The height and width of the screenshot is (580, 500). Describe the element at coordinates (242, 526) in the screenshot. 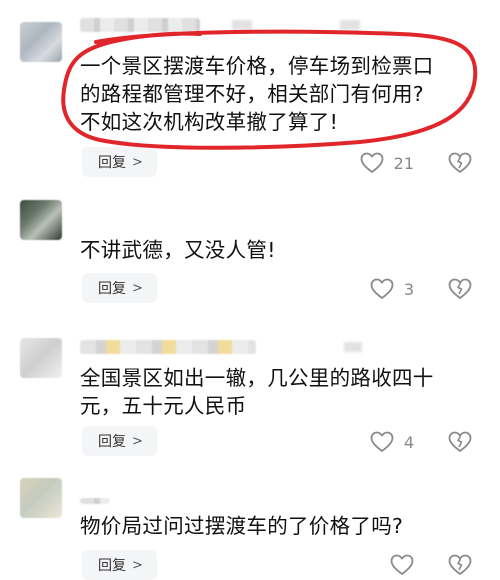

I see `comment-text: 物价局过问过摆渡车的了价格了吗?` at that location.